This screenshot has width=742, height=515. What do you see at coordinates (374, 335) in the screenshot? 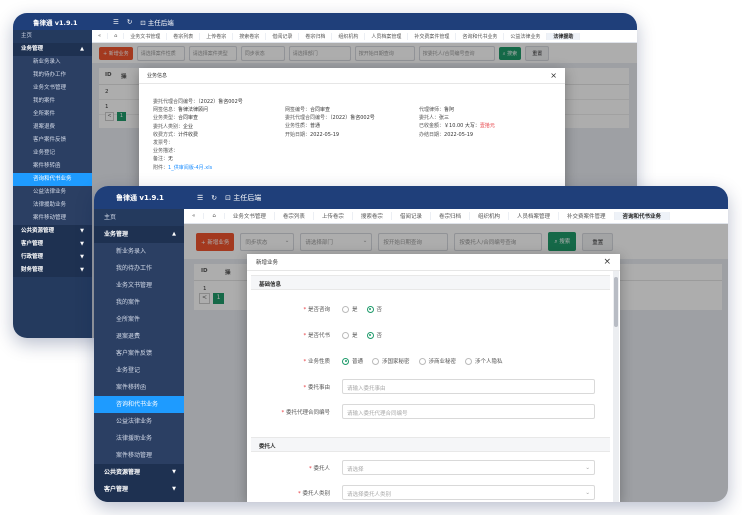
I see `proxy-no-radio: 否` at bounding box center [374, 335].